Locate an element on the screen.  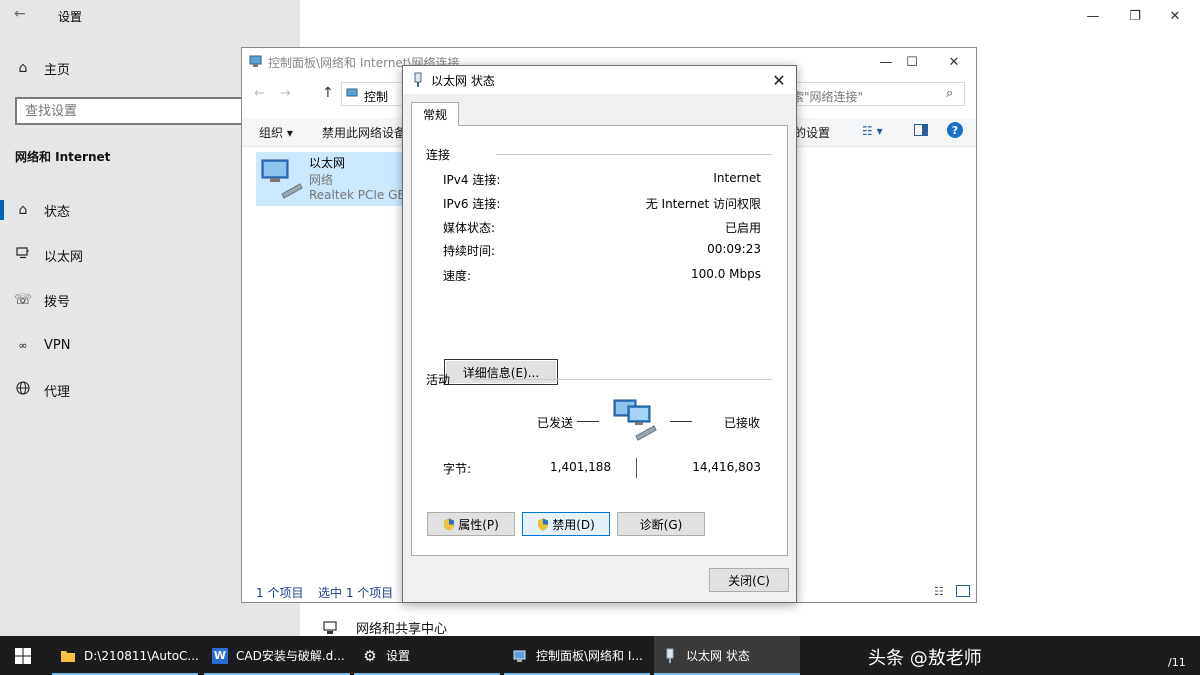
settings-minimize-button: — is located at coordinates (1093, 16).